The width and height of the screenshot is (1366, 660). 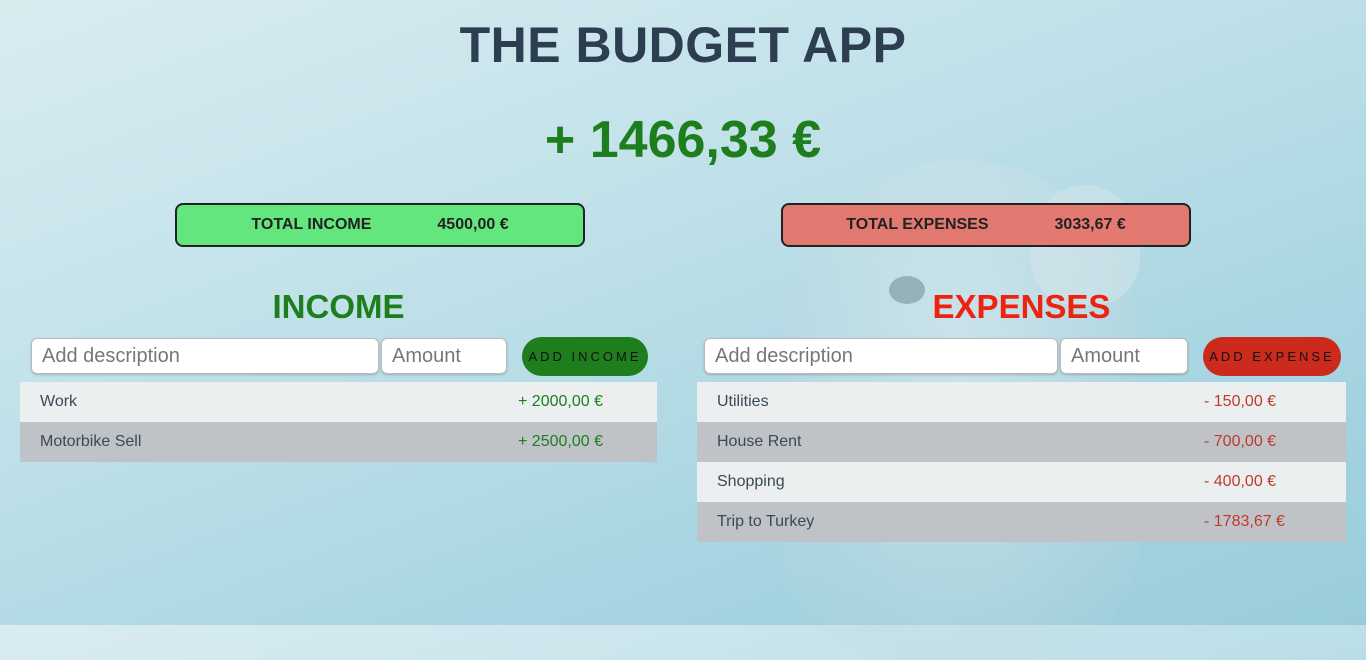 I want to click on add-expense-button: ADD EXPENSE, so click(x=1272, y=356).